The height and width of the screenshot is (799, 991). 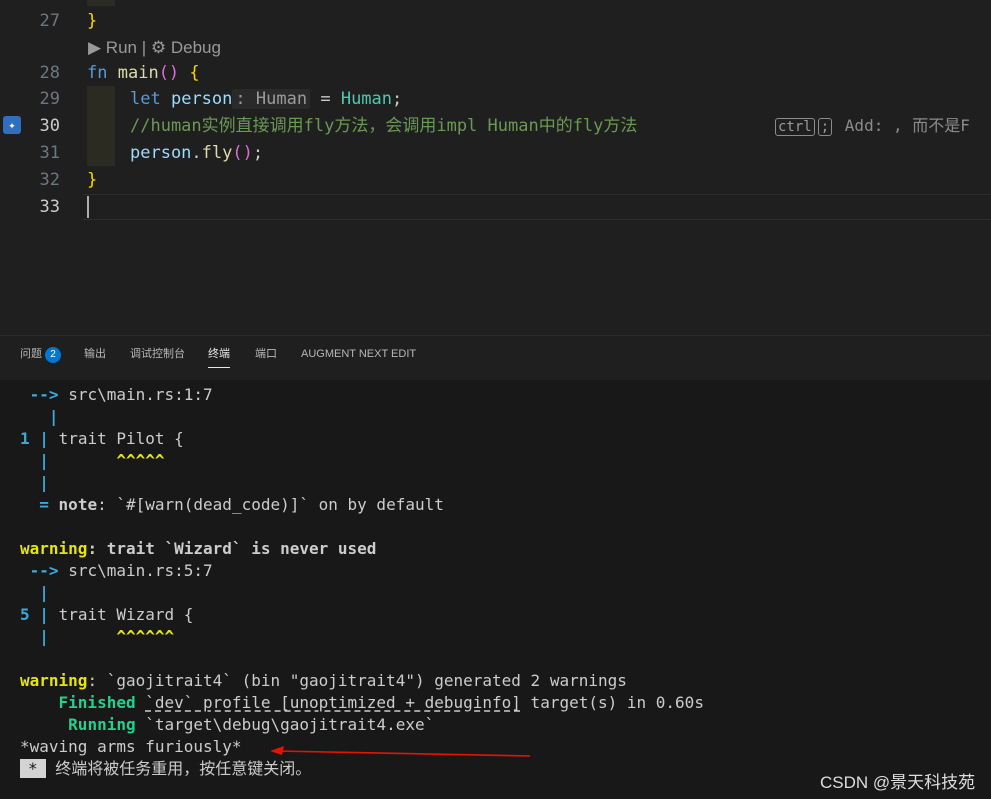 What do you see at coordinates (219, 357) in the screenshot?
I see `tab-terminal: 终端` at bounding box center [219, 357].